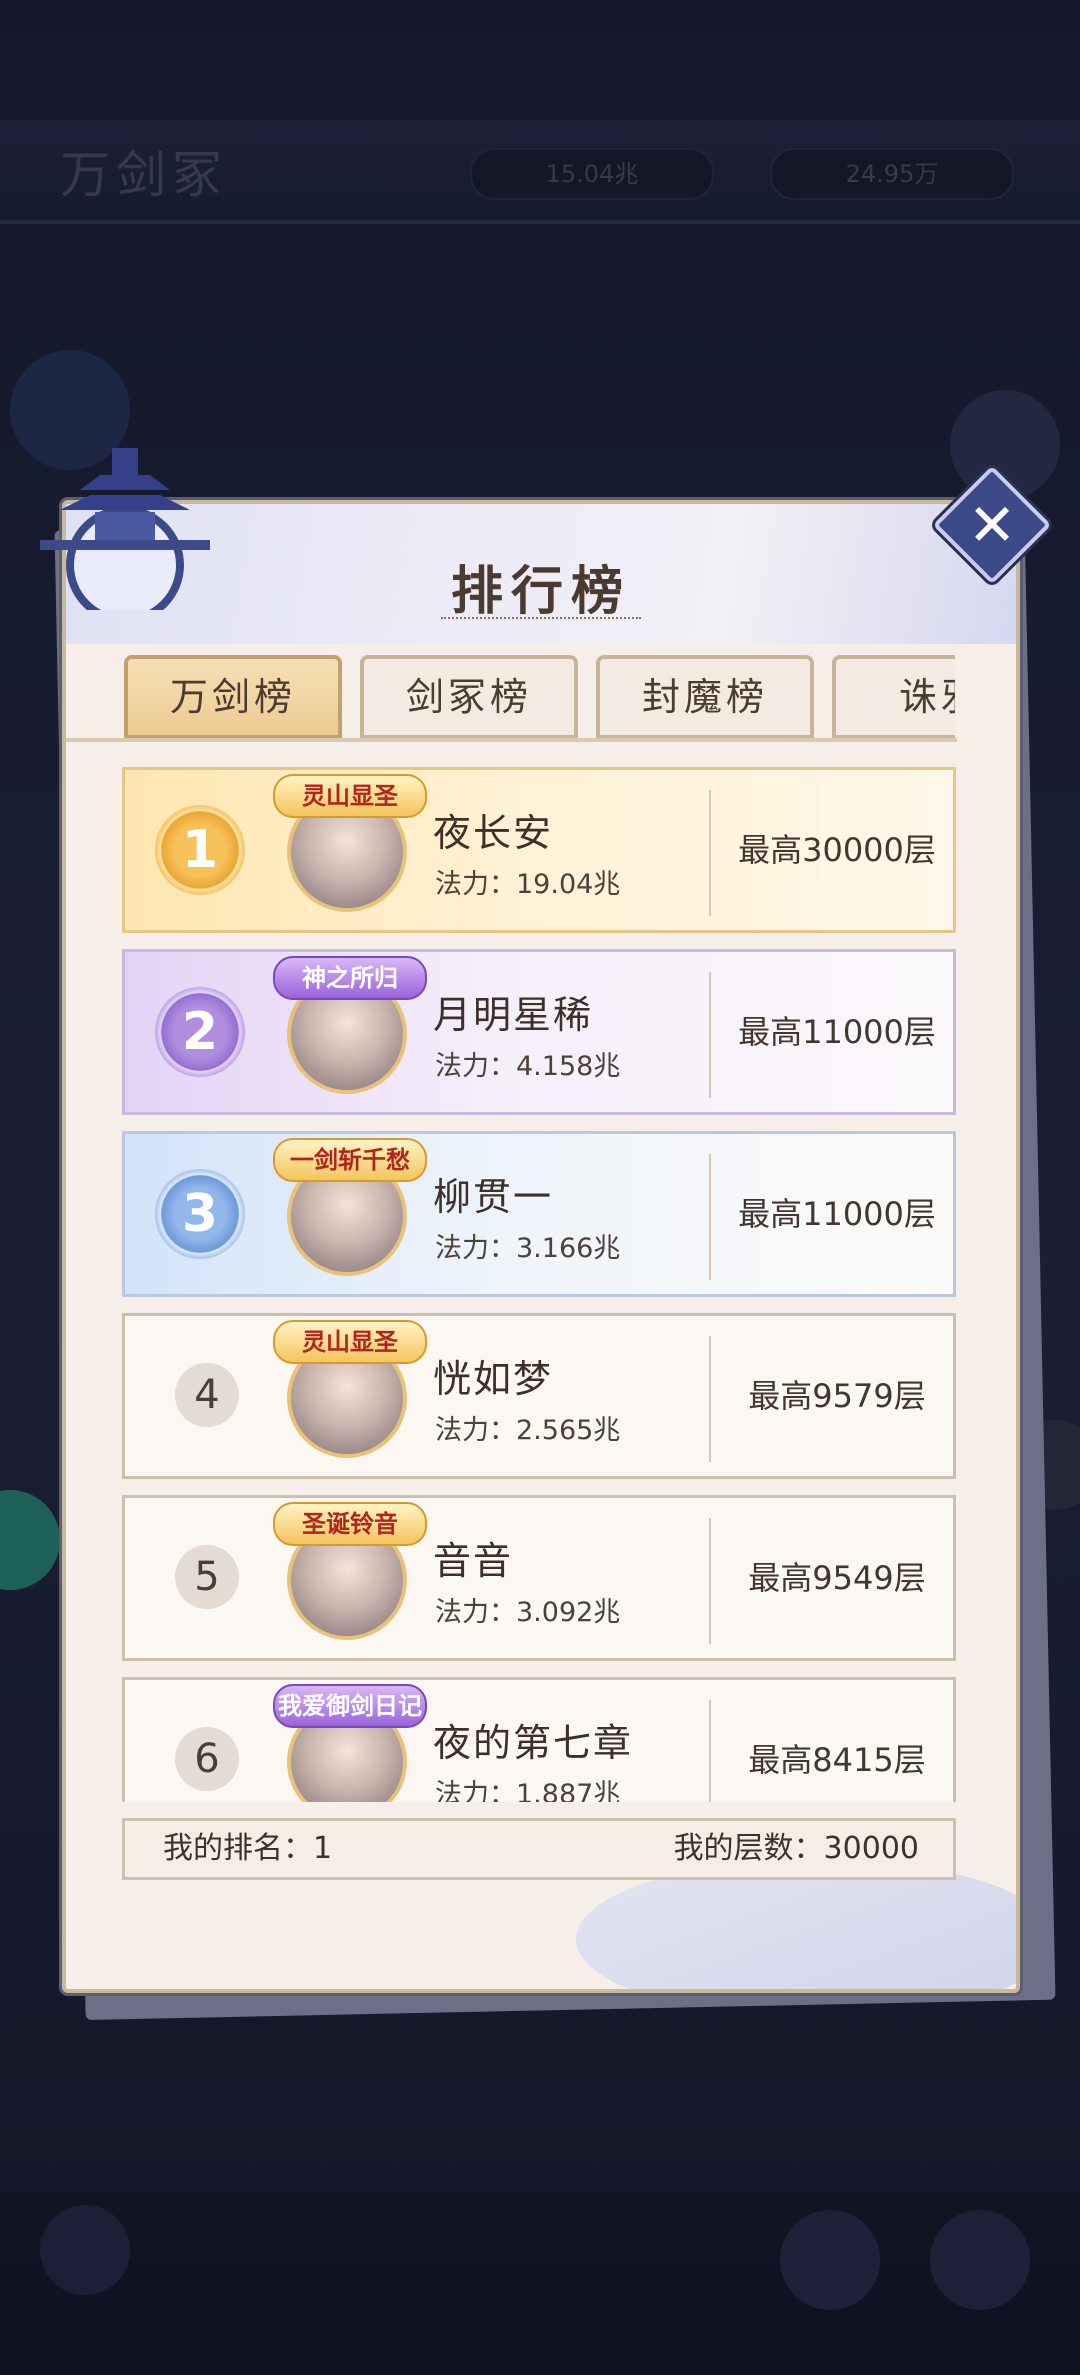 This screenshot has height=2375, width=1080. What do you see at coordinates (200, 1214) in the screenshot?
I see `rank-medal-bronze-icon: 3` at bounding box center [200, 1214].